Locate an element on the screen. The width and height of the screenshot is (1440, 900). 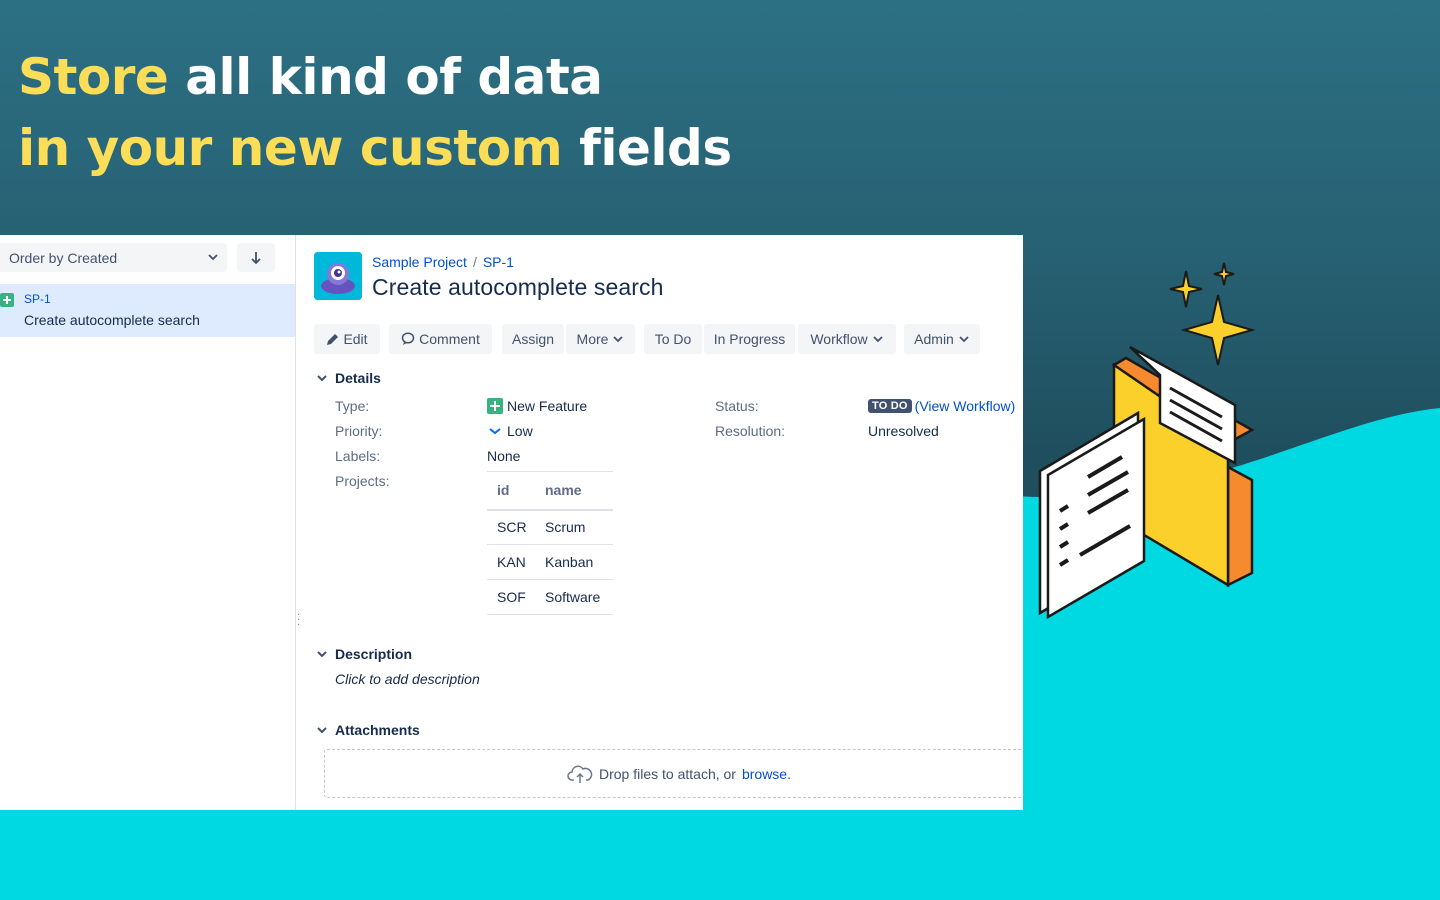
resolution-label: Resolution: is located at coordinates (750, 431).